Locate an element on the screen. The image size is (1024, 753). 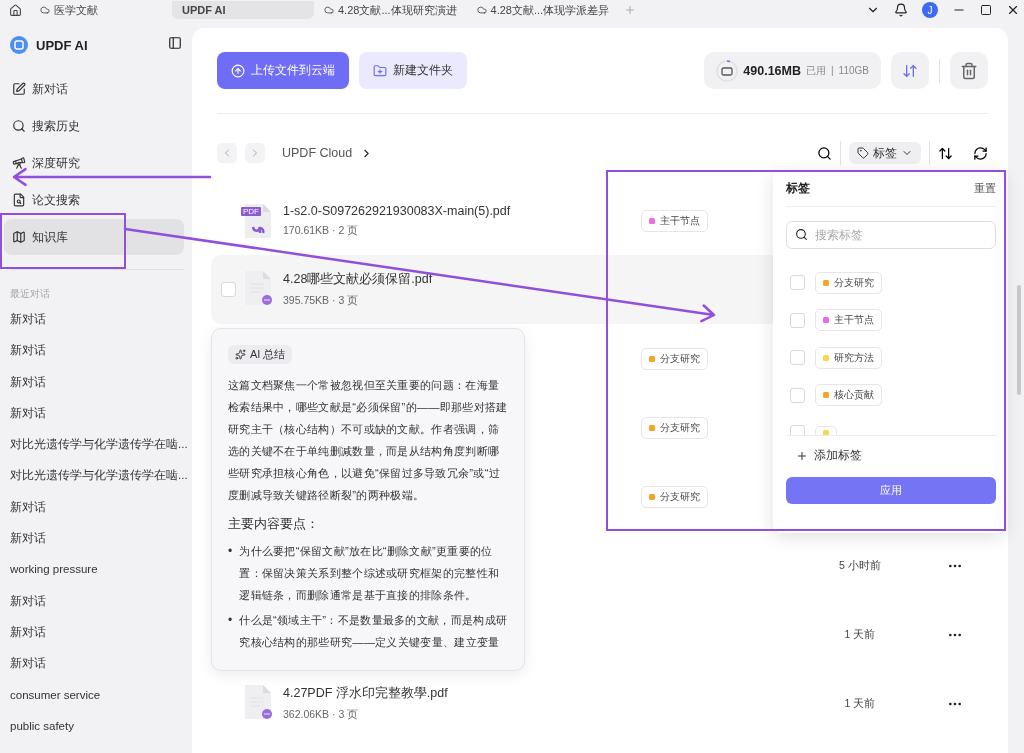
summary-heading: 主要内容要点： is located at coordinates (274, 524).